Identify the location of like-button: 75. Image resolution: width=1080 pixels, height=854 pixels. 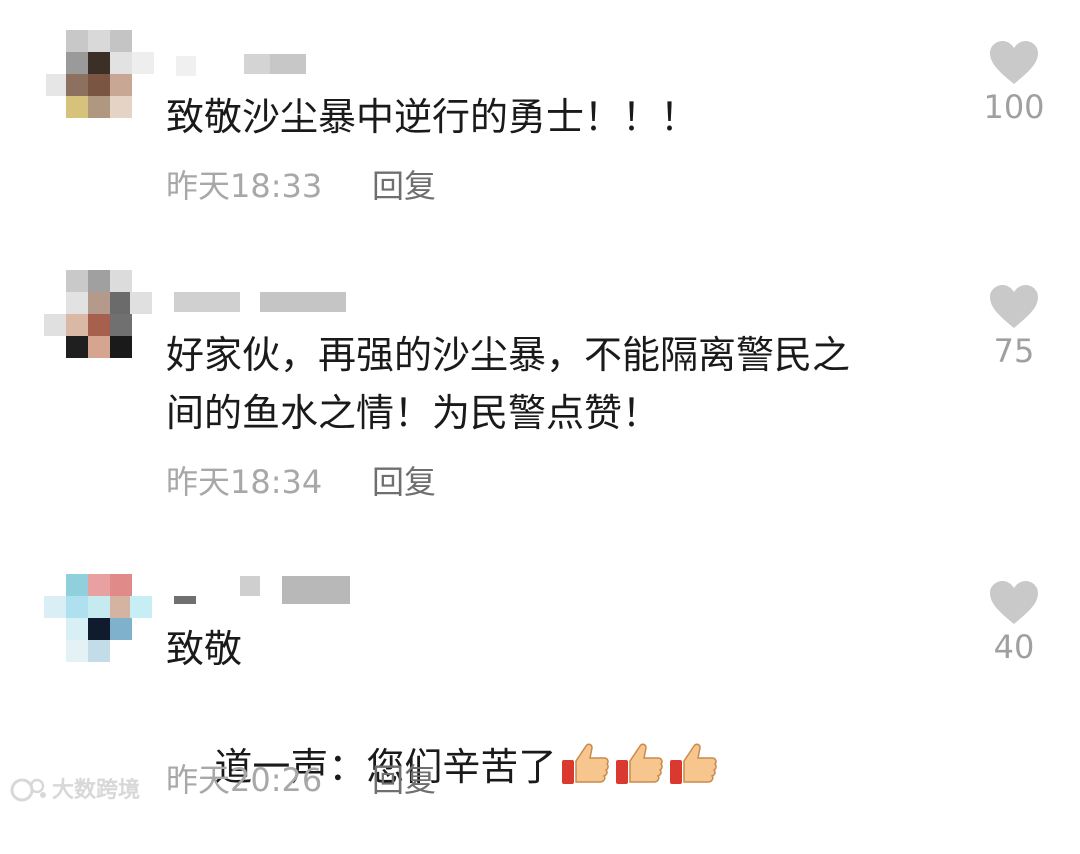
(1014, 327).